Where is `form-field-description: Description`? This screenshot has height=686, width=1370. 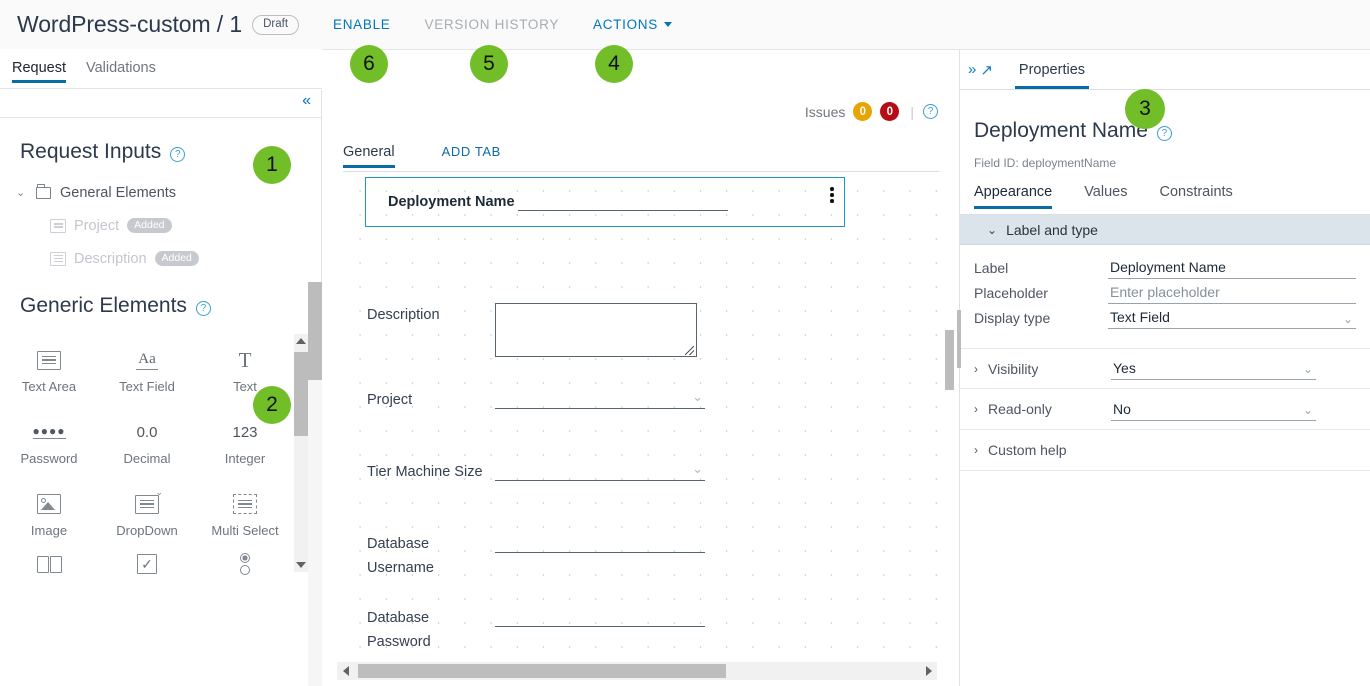
form-field-description: Description is located at coordinates (641, 330).